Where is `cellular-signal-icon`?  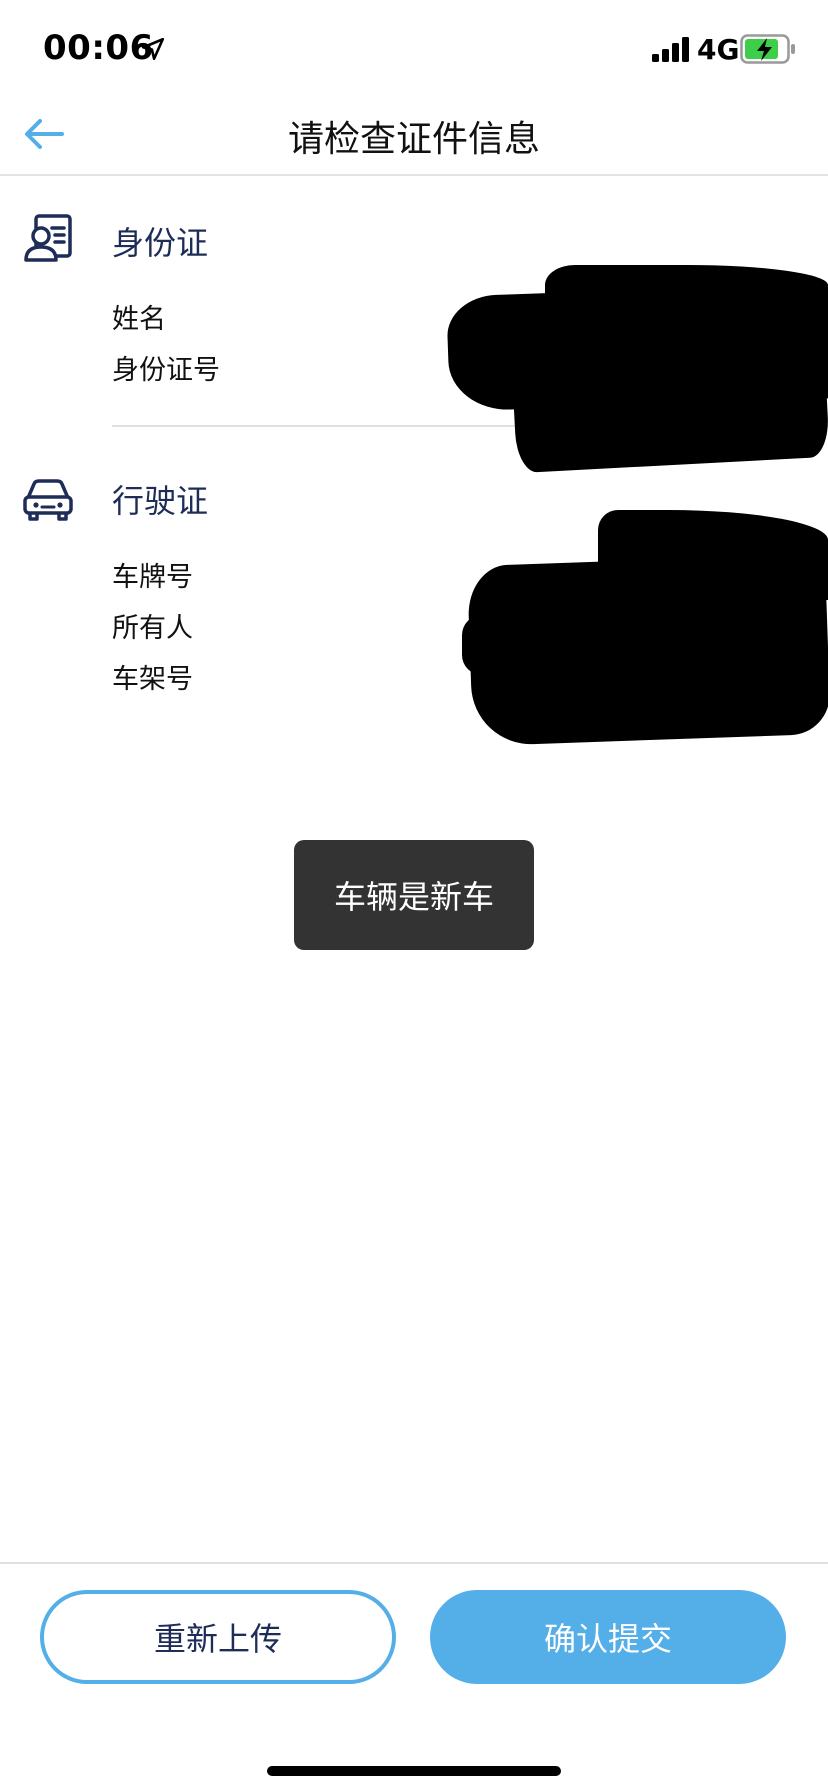 cellular-signal-icon is located at coordinates (670, 49).